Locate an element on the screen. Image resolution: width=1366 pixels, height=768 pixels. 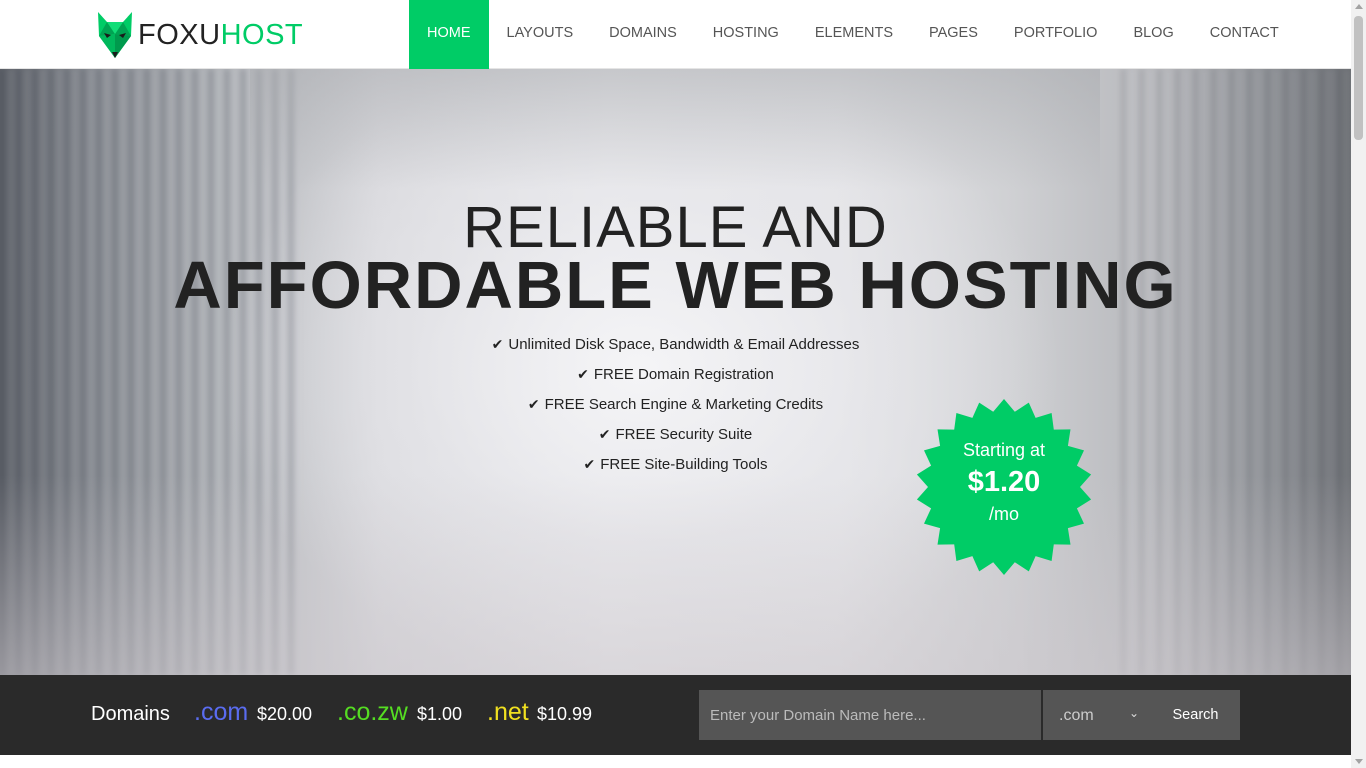
badge-period: /mo is located at coordinates (1003, 514).